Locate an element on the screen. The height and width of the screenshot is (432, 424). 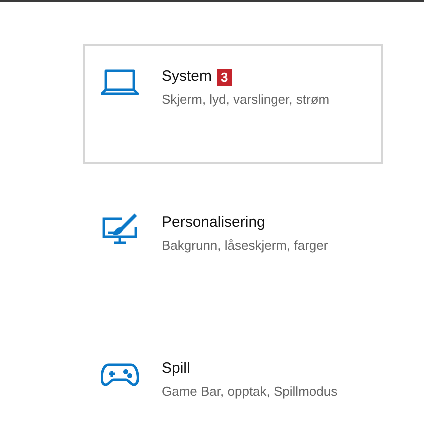
category-title: Spill is located at coordinates (176, 369).